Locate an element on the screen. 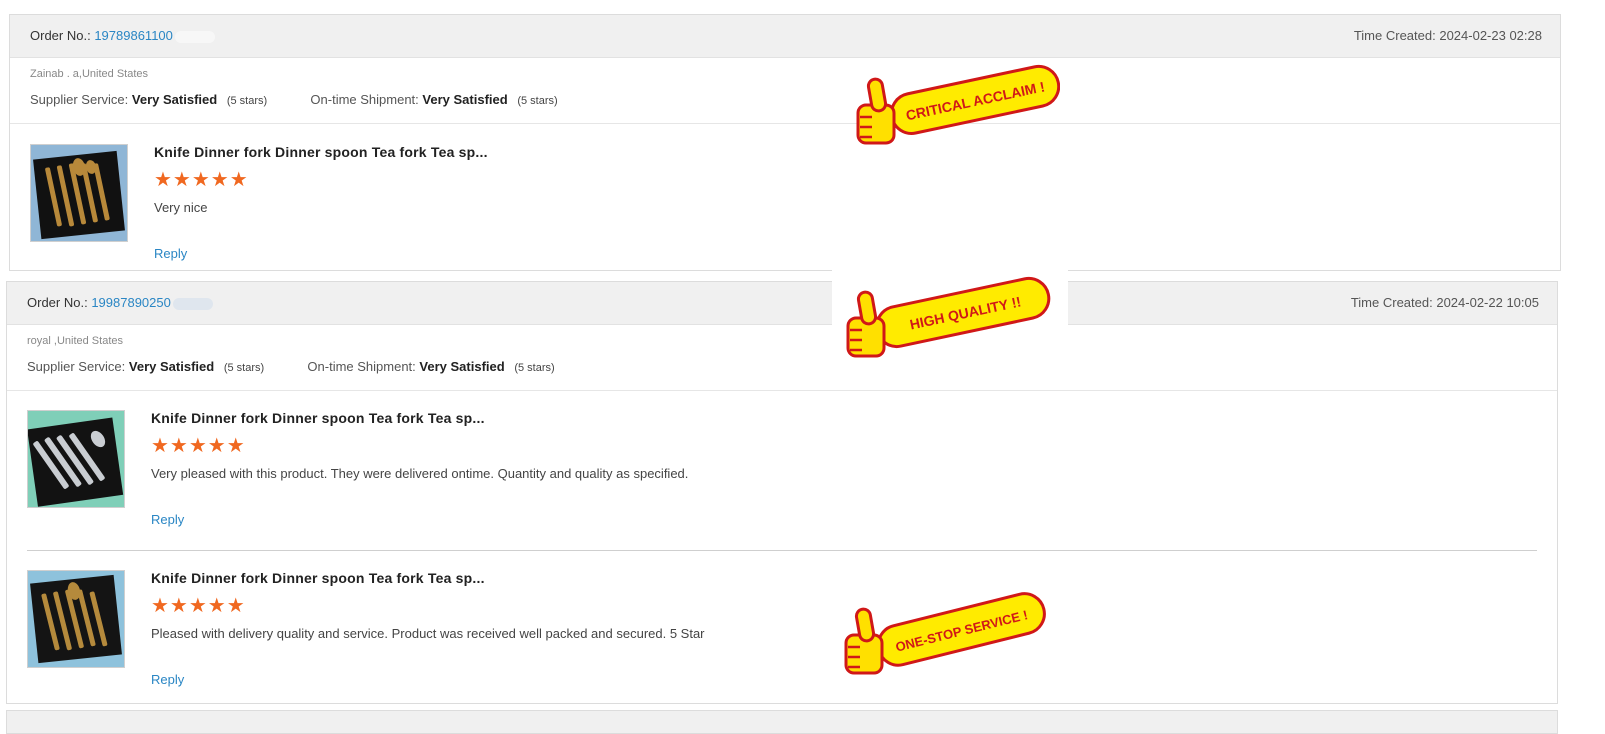 The image size is (1605, 734). time-created: Time Created: 2024-02-23 02:28 is located at coordinates (1448, 35).